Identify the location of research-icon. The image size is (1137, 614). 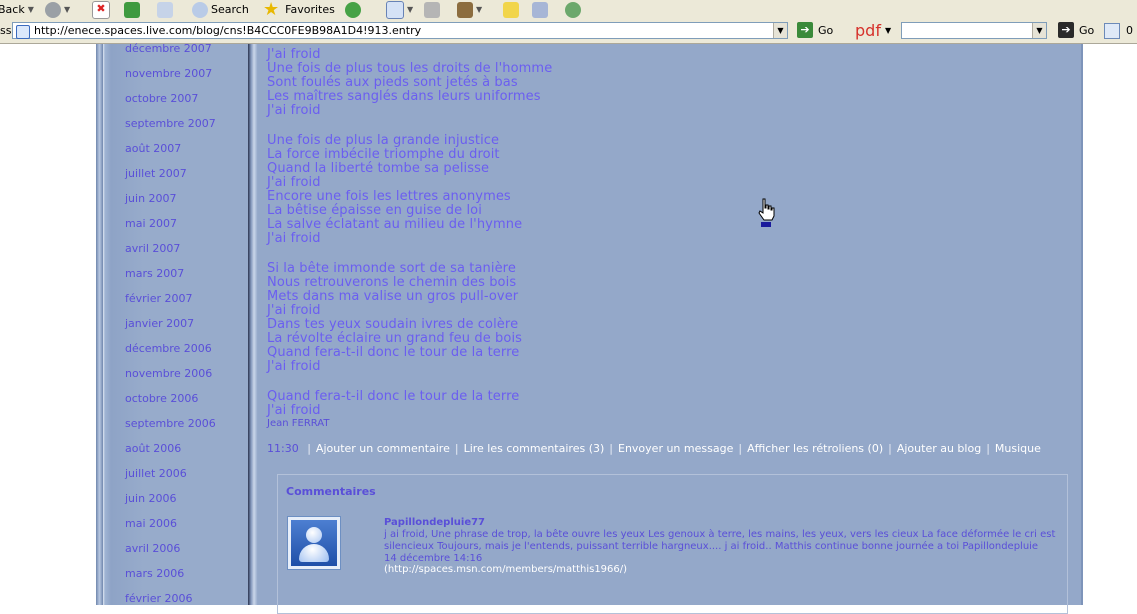
(540, 9).